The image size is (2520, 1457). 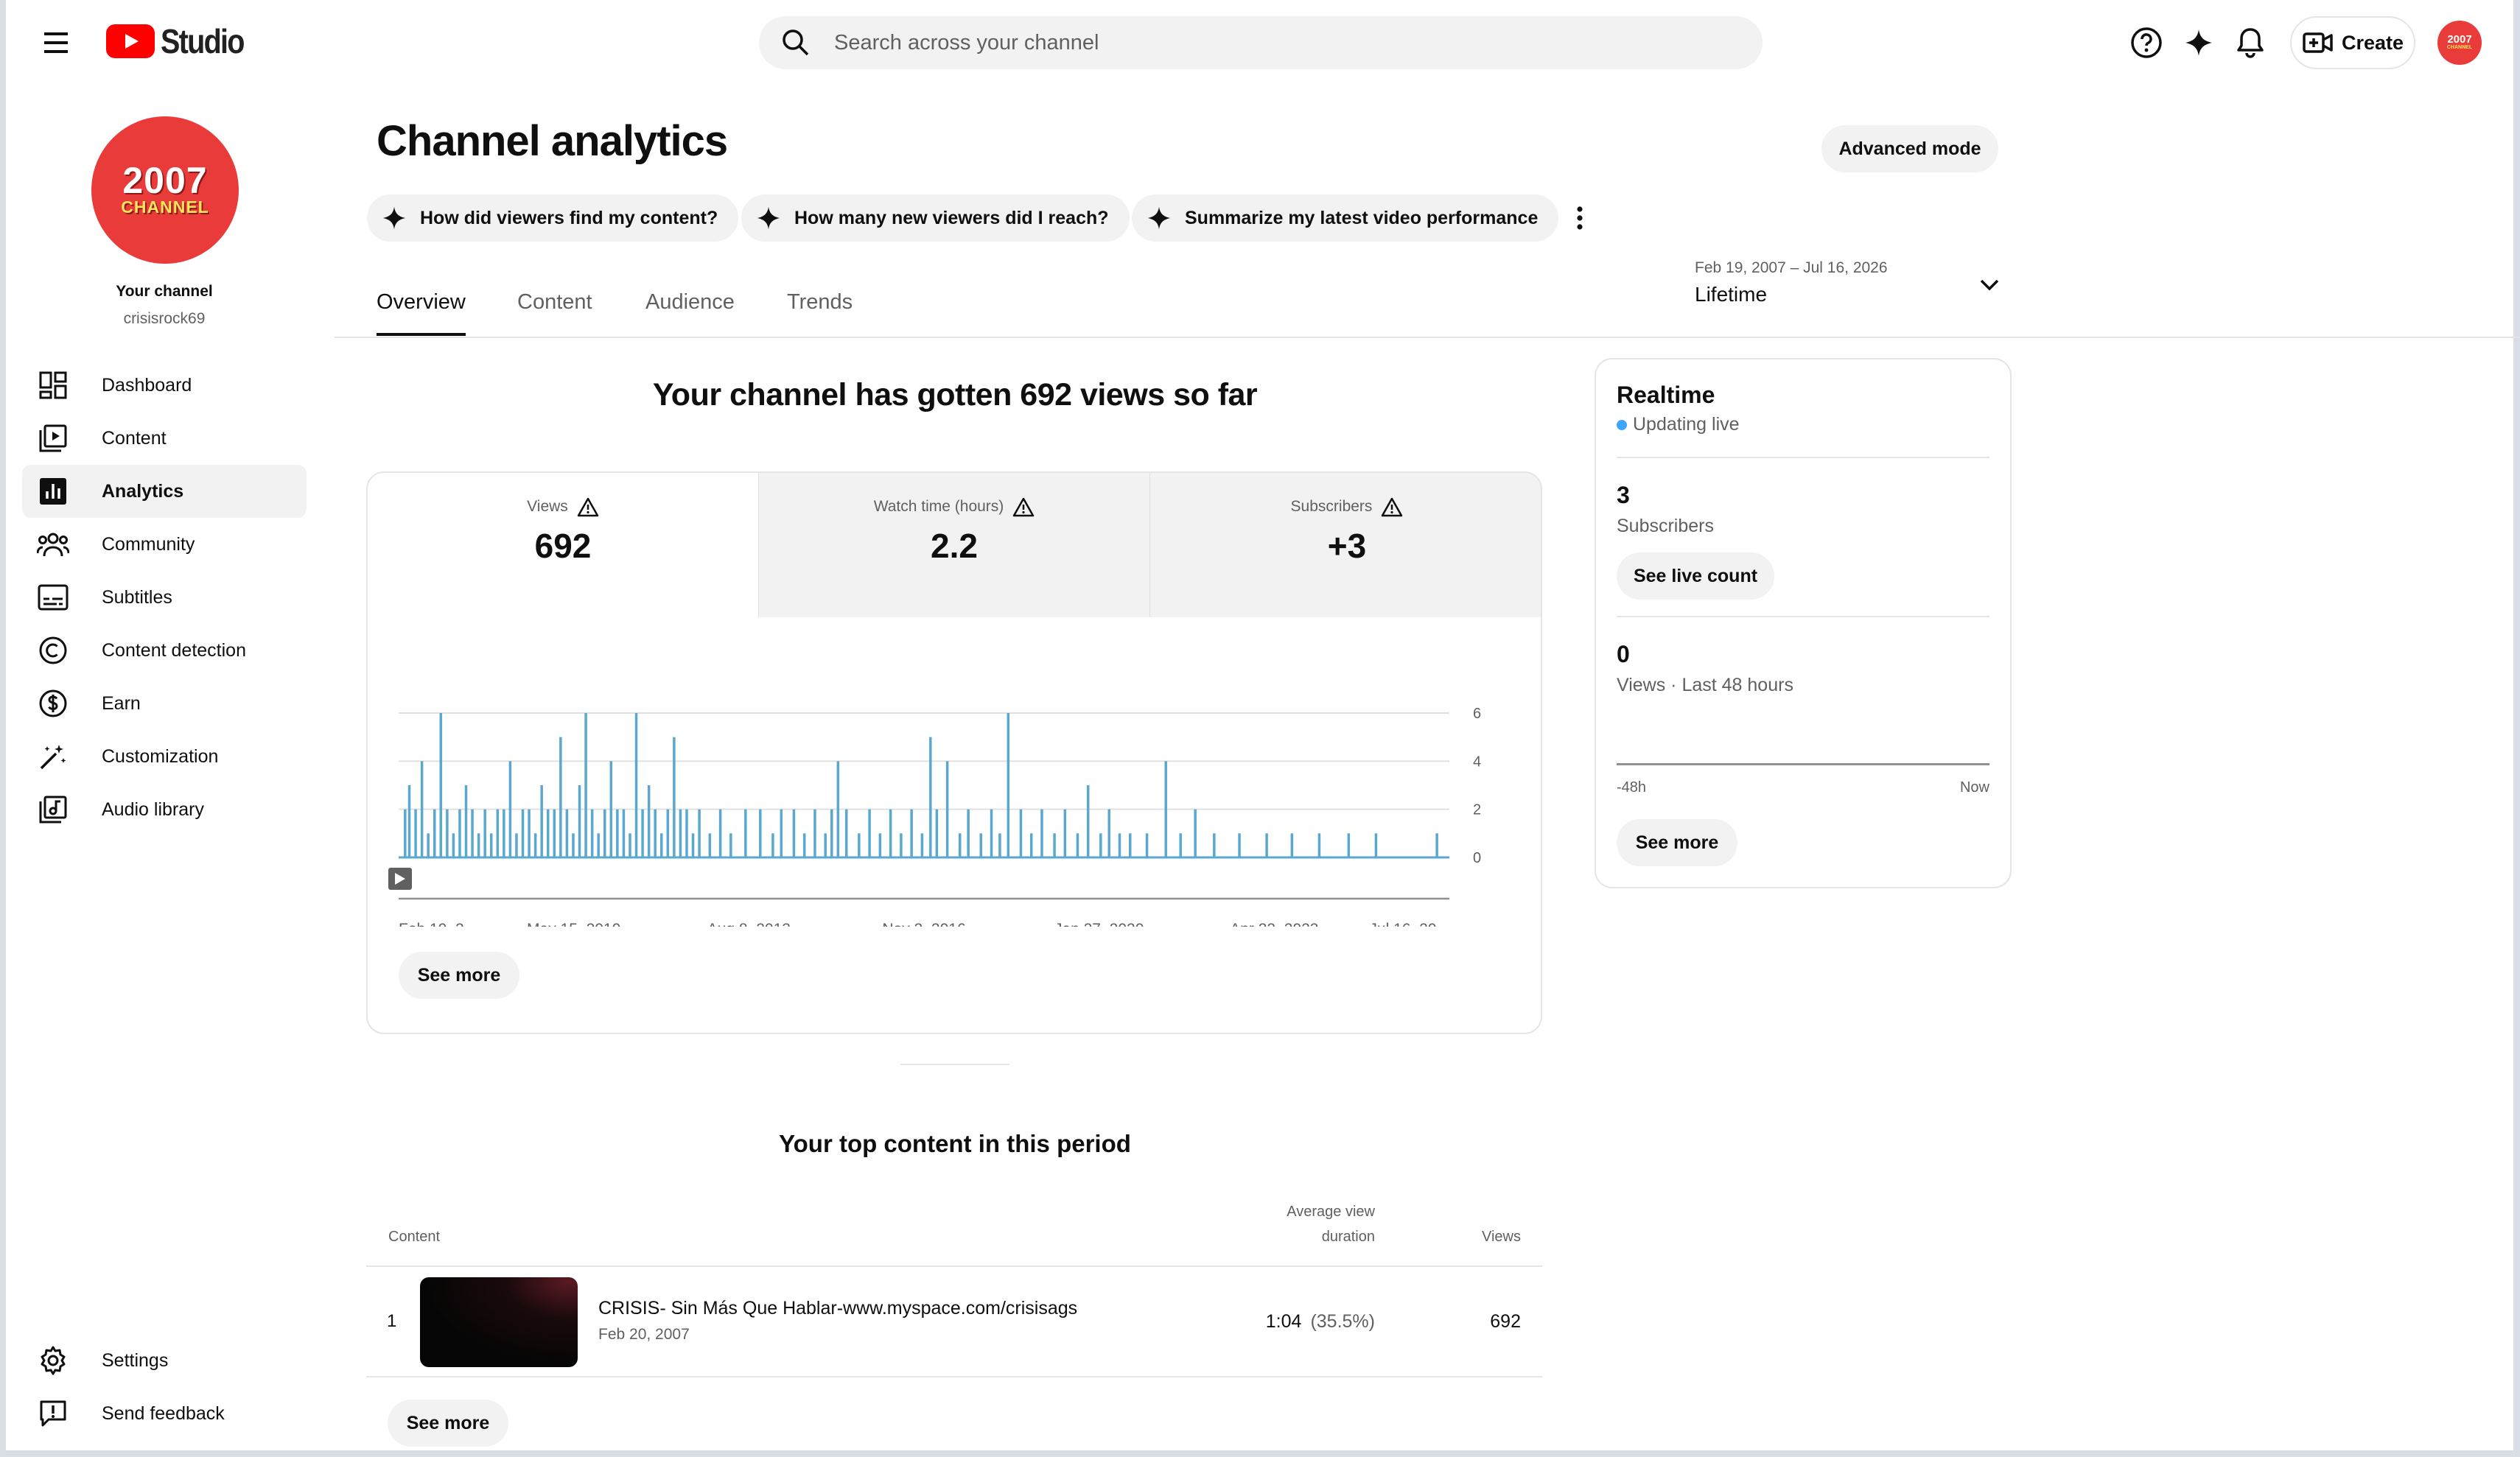 What do you see at coordinates (164, 650) in the screenshot?
I see `sidebar-item-content-detection: Content detection` at bounding box center [164, 650].